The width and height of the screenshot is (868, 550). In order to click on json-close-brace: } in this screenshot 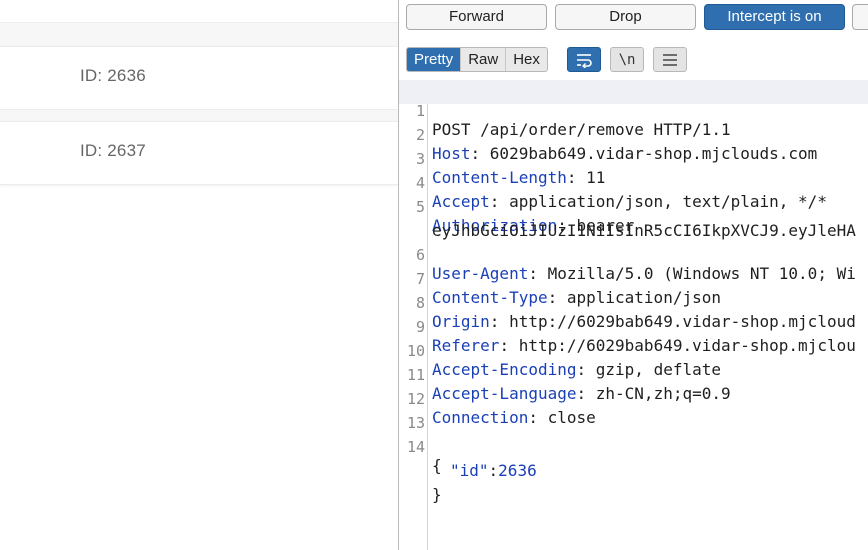, I will do `click(437, 494)`.